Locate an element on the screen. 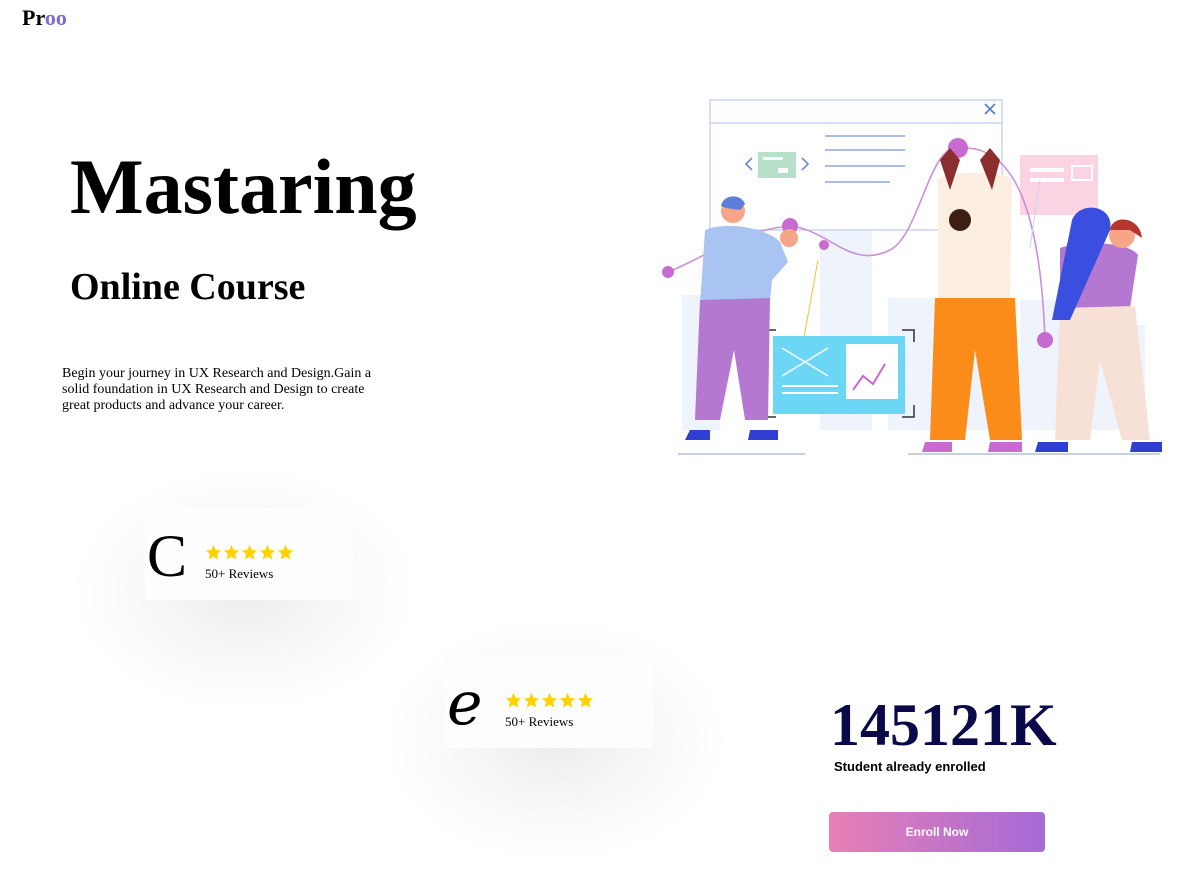  hero-subtitle: Online Course is located at coordinates (188, 287).